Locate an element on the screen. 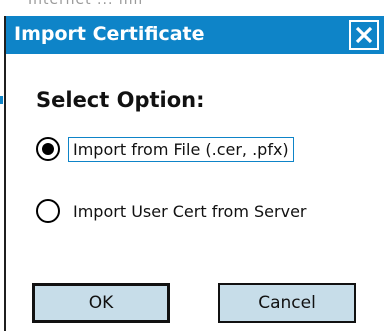  cancel-button: Cancel is located at coordinates (287, 303).